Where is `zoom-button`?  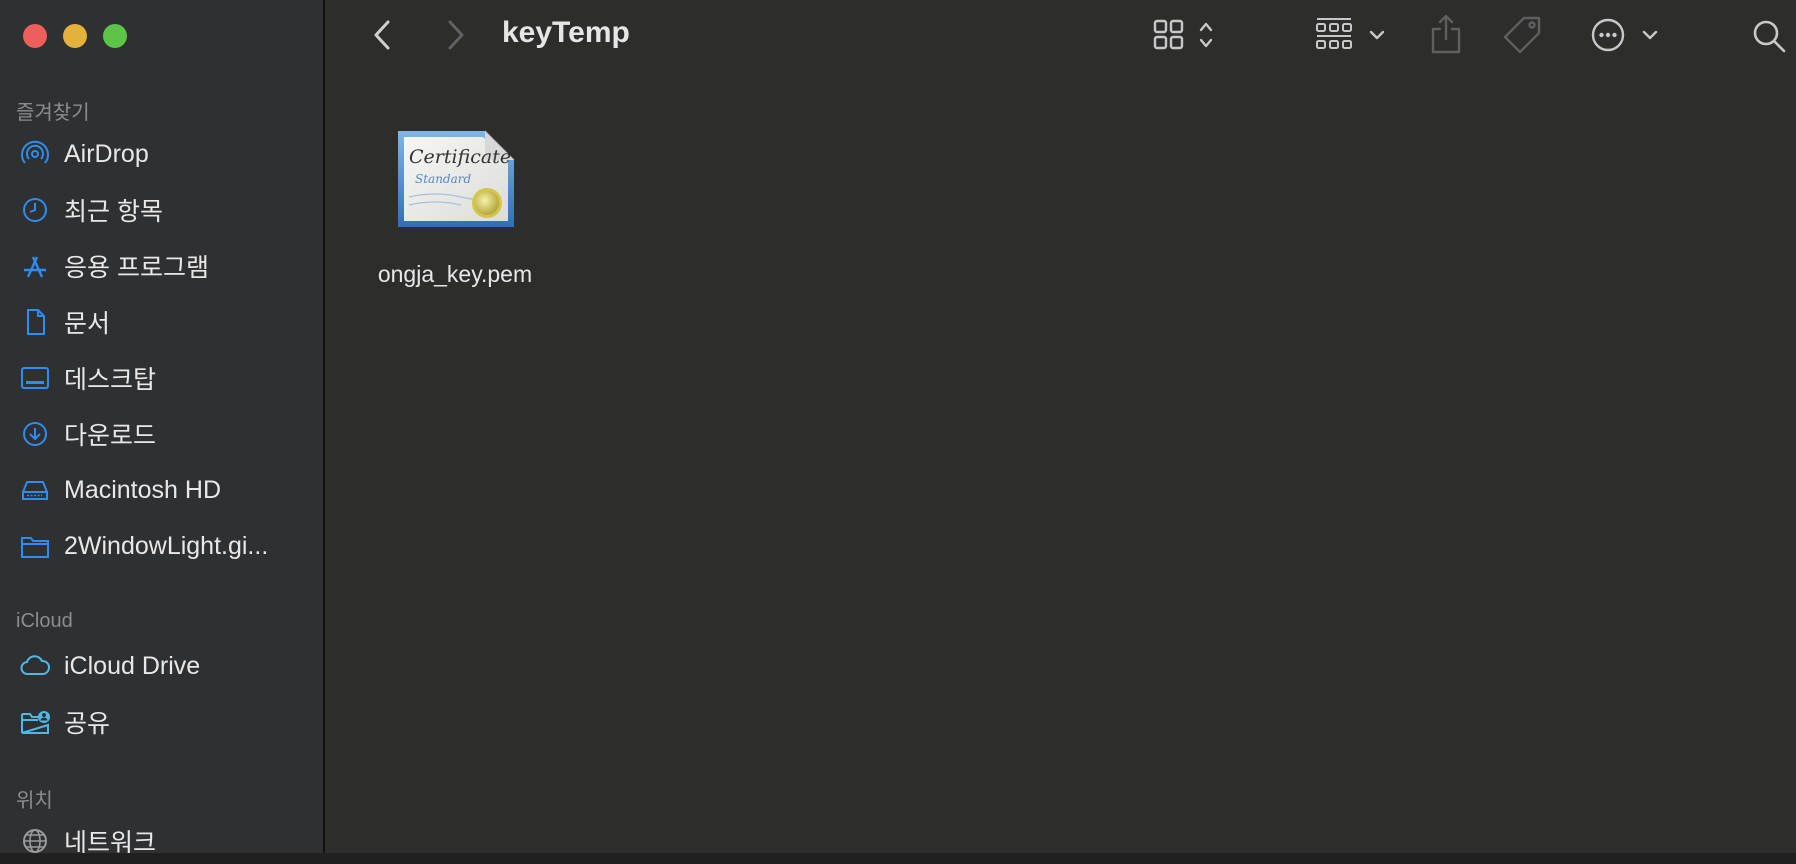 zoom-button is located at coordinates (115, 36).